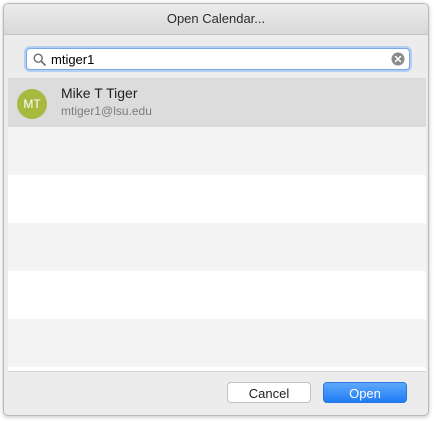  I want to click on search-input, so click(216, 59).